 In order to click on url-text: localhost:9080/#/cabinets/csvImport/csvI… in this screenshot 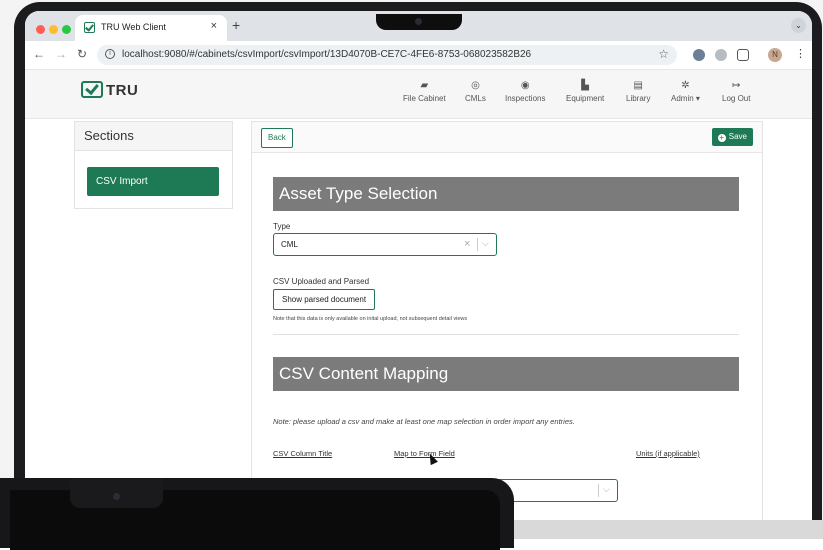, I will do `click(326, 54)`.